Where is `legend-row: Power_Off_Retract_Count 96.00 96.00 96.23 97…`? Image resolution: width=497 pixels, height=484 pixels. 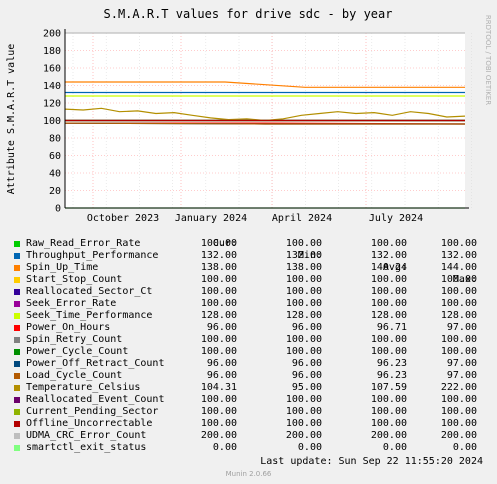
legend-row: Power_Off_Retract_Count 96.00 96.00 96.23 97… is located at coordinates (252, 364).